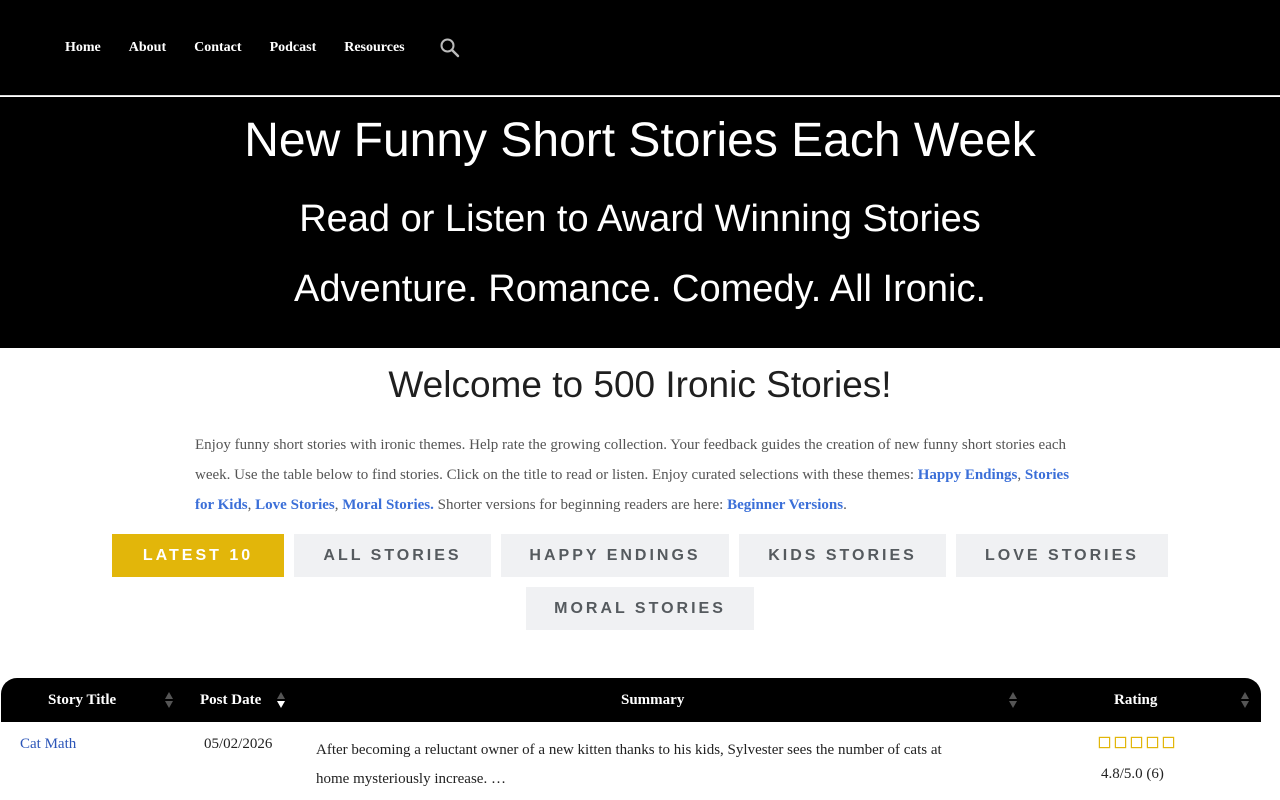 Image resolution: width=1280 pixels, height=800 pixels. What do you see at coordinates (198, 555) in the screenshot?
I see `filter-latest-10-button: LATEST 10` at bounding box center [198, 555].